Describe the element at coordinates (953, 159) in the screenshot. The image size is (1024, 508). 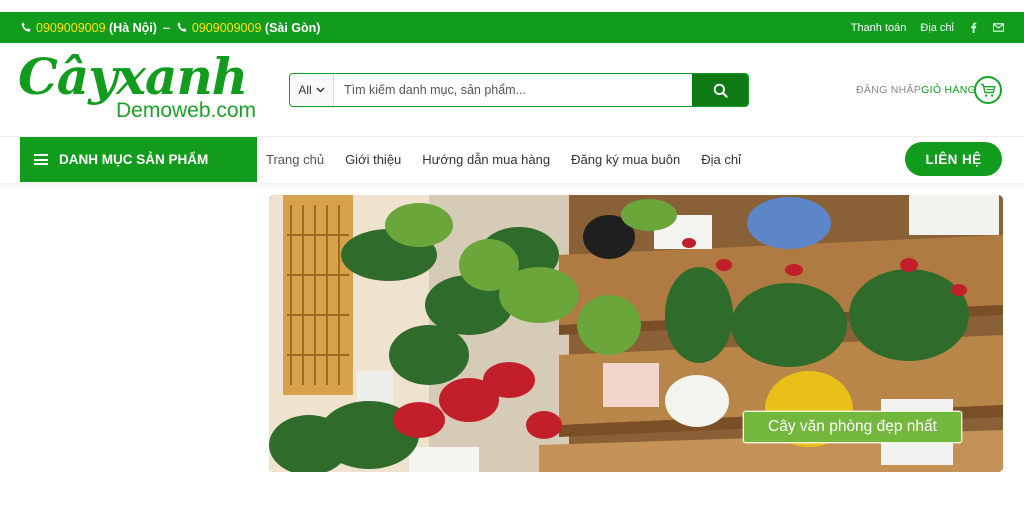
I see `contact-button: LIÊN HỆ` at that location.